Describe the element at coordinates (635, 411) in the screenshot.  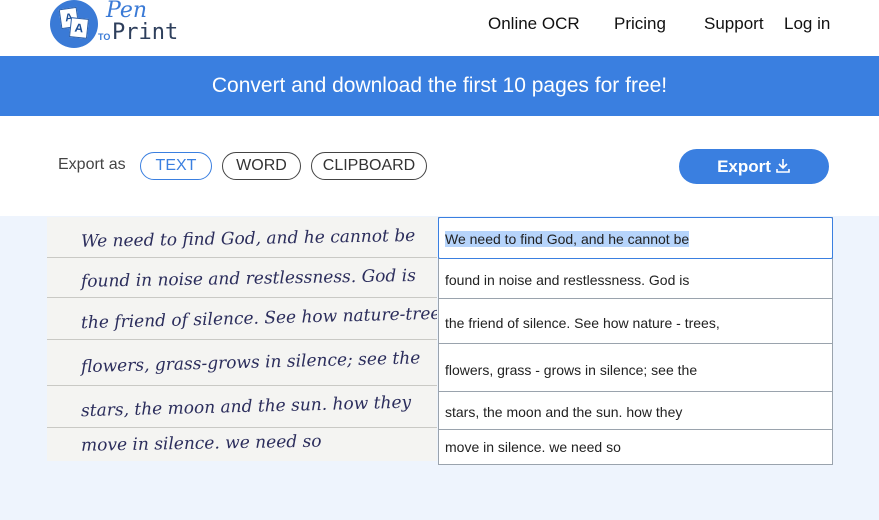
I see `ocr-line-input: stars, the moon and the sun. how they` at that location.